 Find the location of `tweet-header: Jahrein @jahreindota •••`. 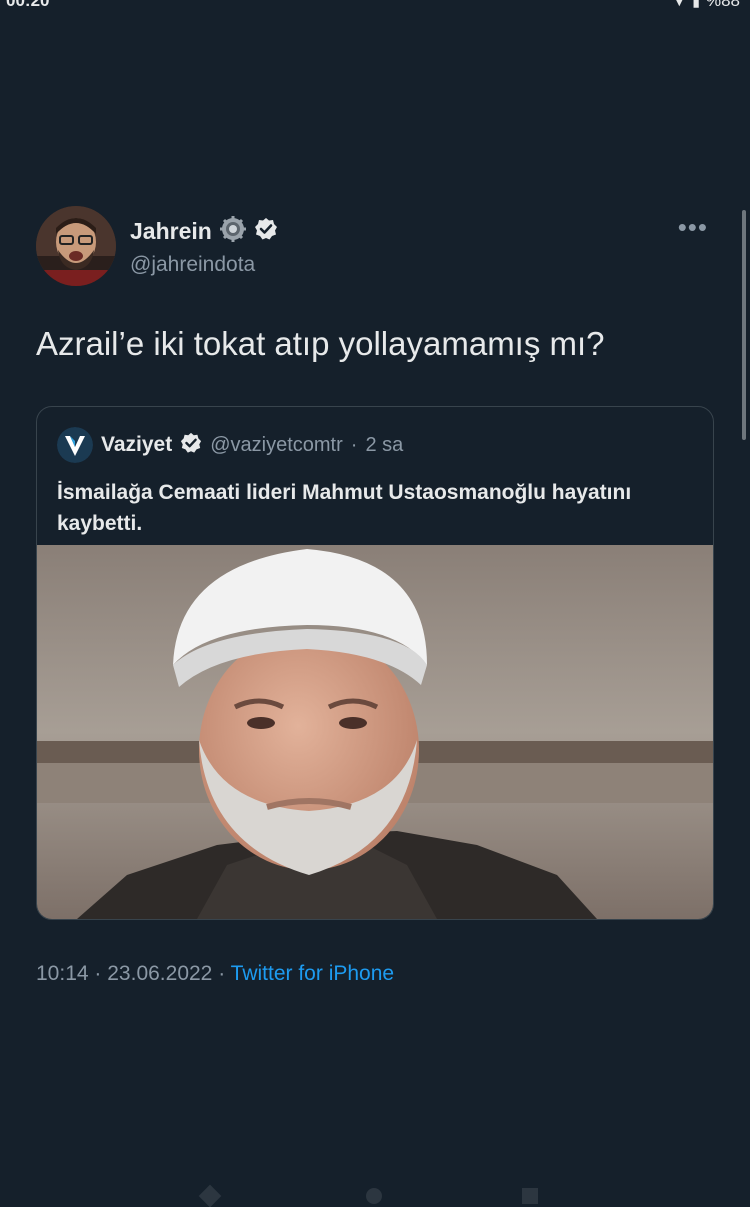

tweet-header: Jahrein @jahreindota ••• is located at coordinates (376, 247).